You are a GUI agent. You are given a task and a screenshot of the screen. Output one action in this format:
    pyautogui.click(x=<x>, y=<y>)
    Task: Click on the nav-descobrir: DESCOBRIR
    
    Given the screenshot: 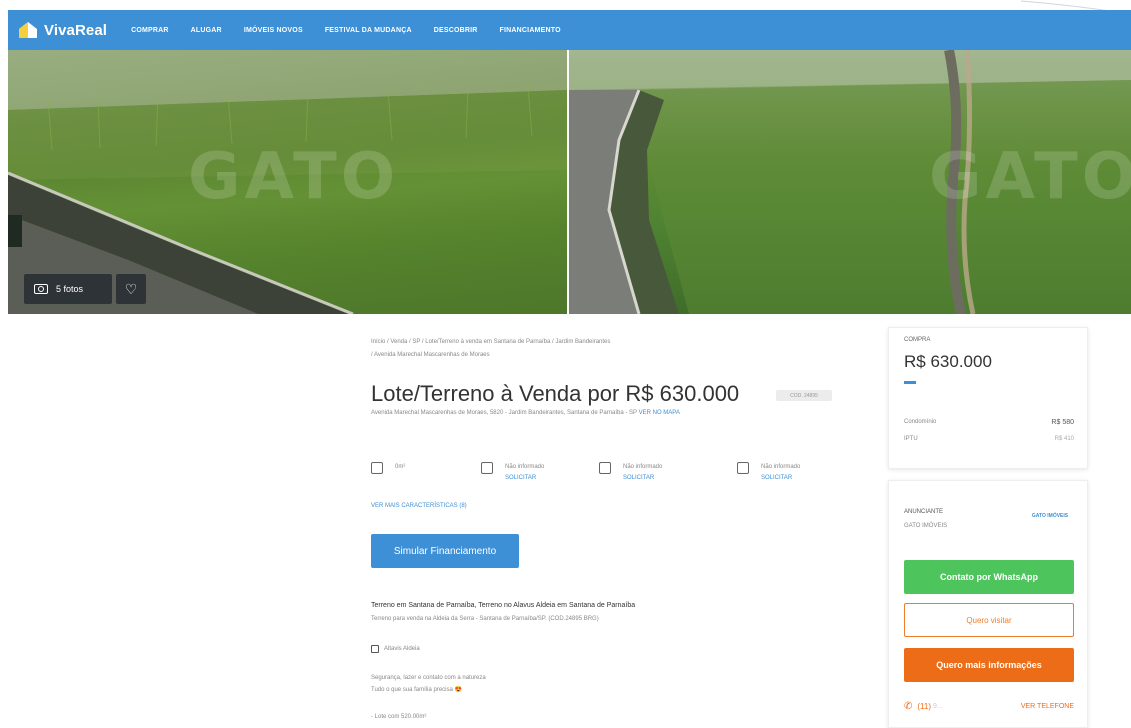 What is the action you would take?
    pyautogui.click(x=456, y=30)
    